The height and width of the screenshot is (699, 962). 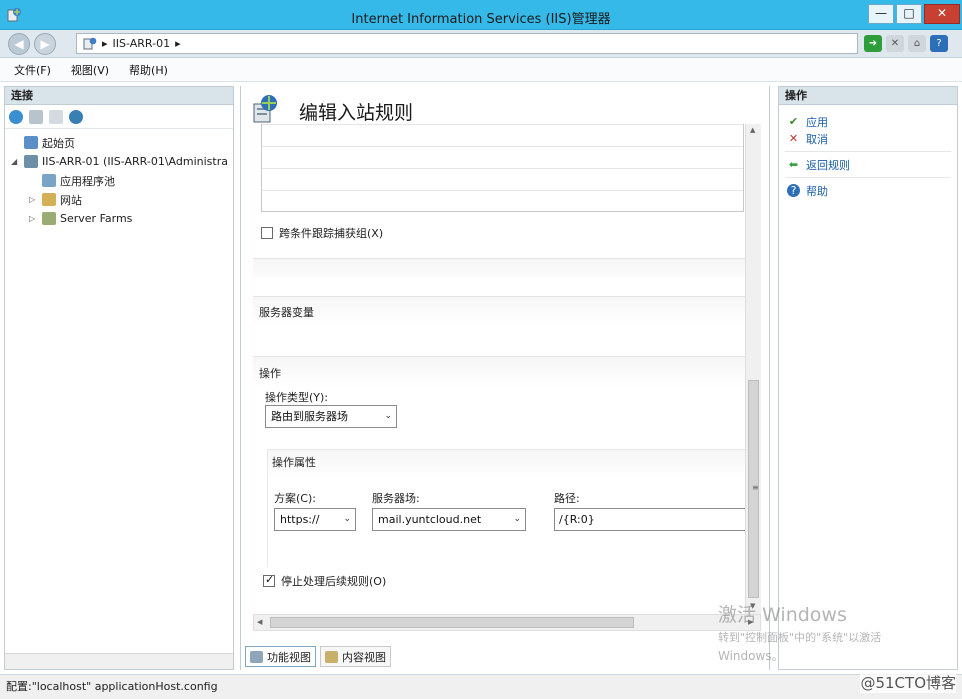 What do you see at coordinates (286, 312) in the screenshot?
I see `server-variables-header: 服务器变量` at bounding box center [286, 312].